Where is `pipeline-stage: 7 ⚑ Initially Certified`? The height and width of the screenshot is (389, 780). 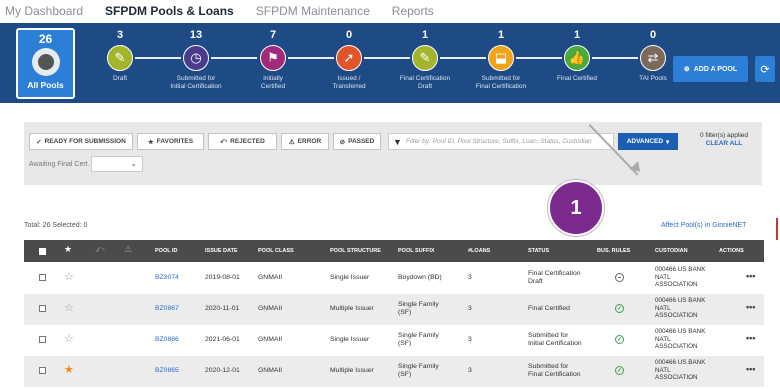
pipeline-stage: 7 ⚑ Initially Certified is located at coordinates (273, 60).